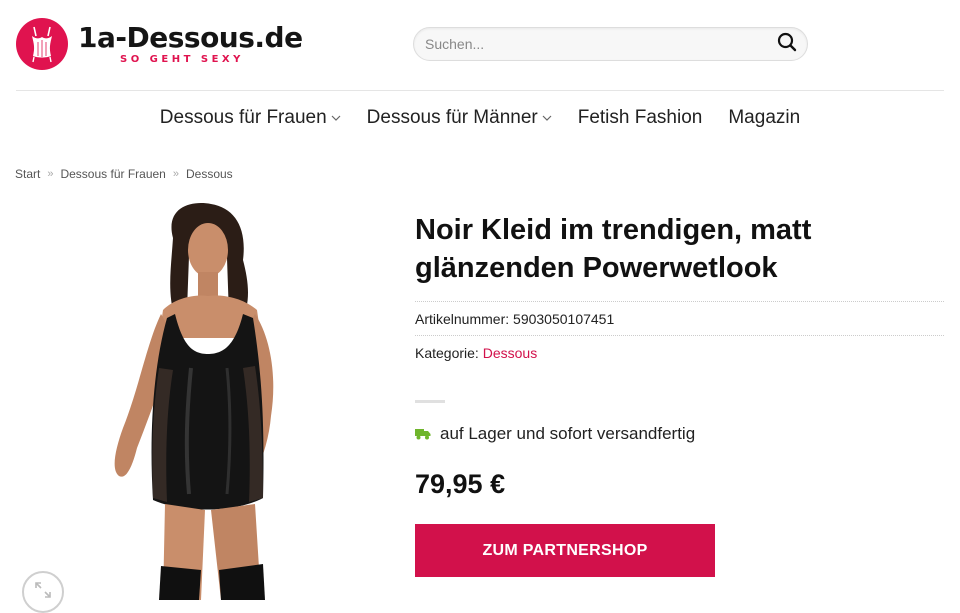 This screenshot has height=613, width=960. Describe the element at coordinates (480, 90) in the screenshot. I see `header-divider` at that location.